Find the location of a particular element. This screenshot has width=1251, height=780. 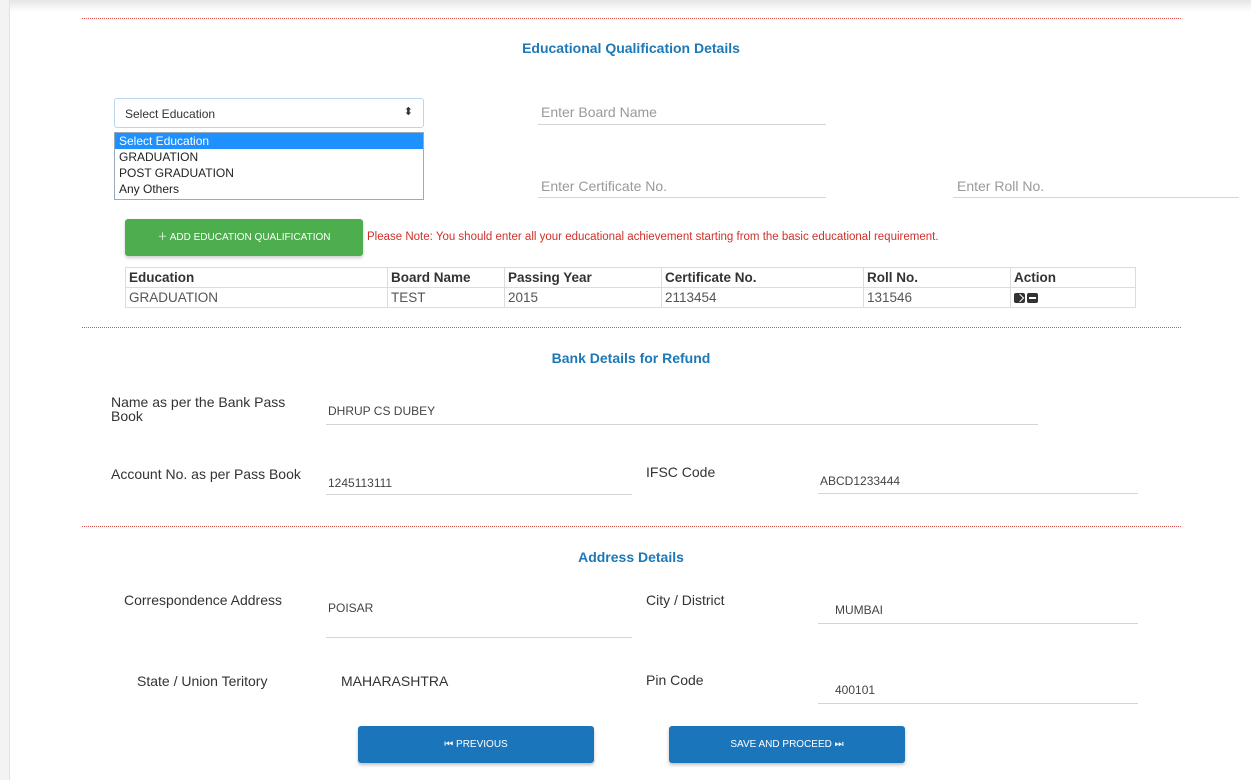

state-select: MAHARASHTRA is located at coordinates (394, 681).